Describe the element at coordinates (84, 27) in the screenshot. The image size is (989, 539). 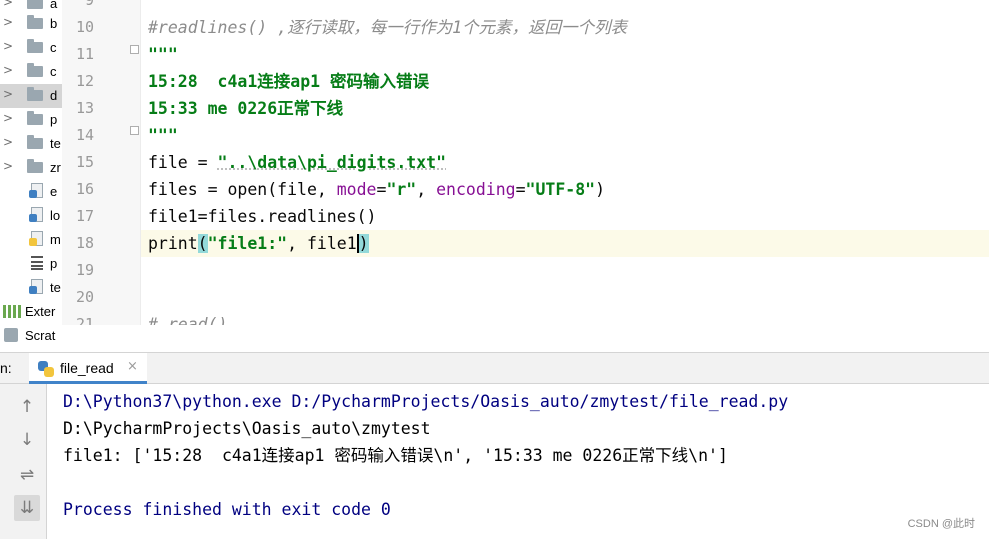
I see `line-number: 10` at that location.